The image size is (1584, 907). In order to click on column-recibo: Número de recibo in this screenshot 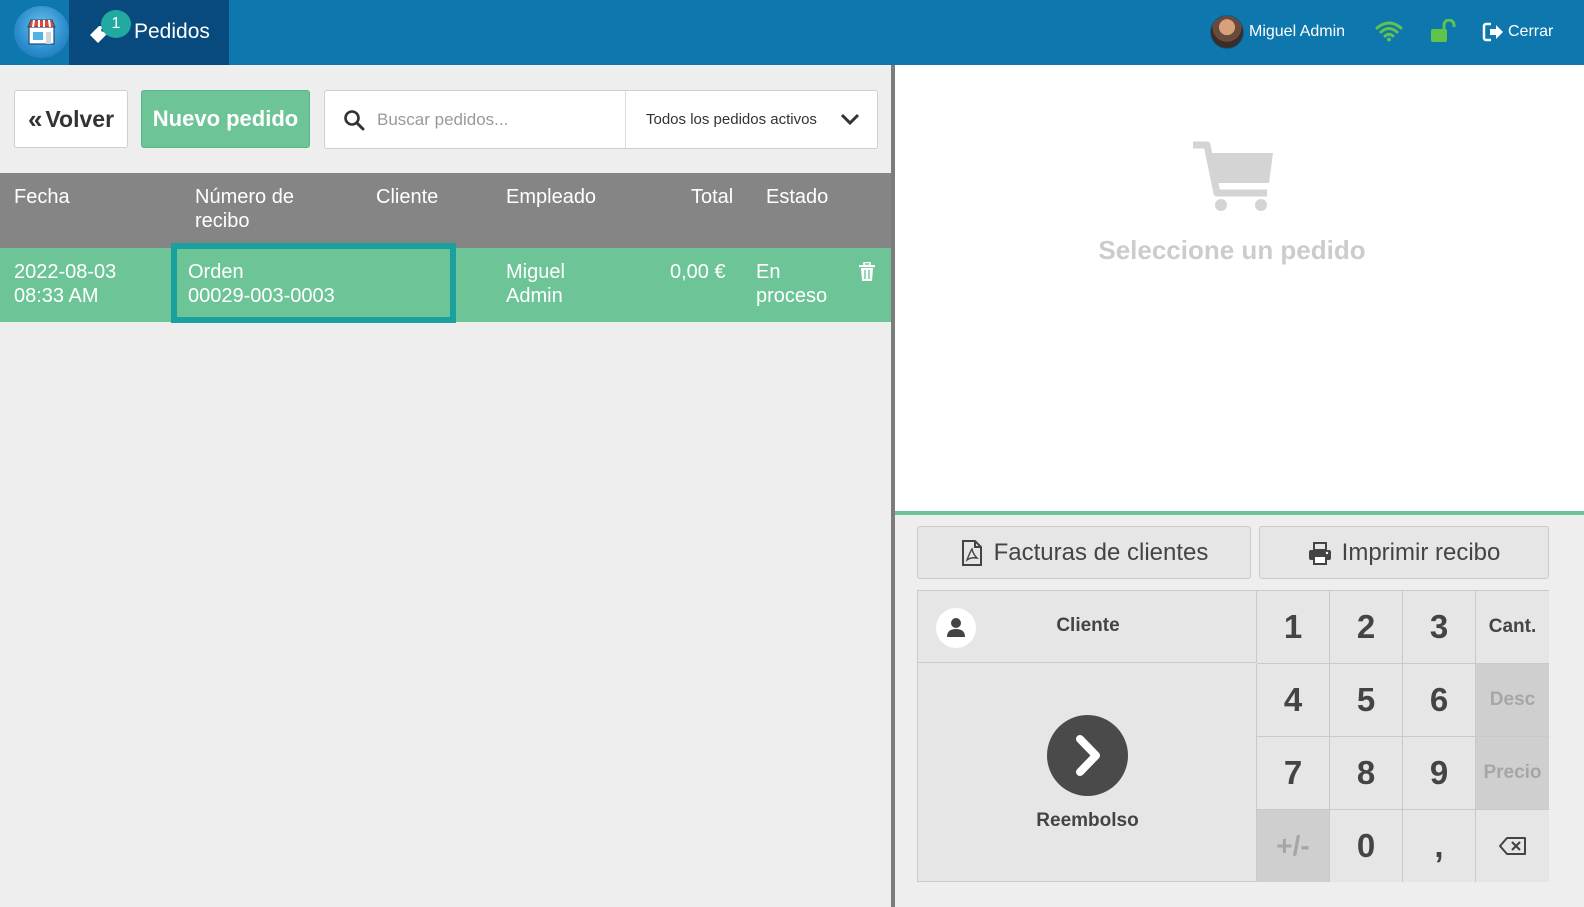, I will do `click(244, 209)`.